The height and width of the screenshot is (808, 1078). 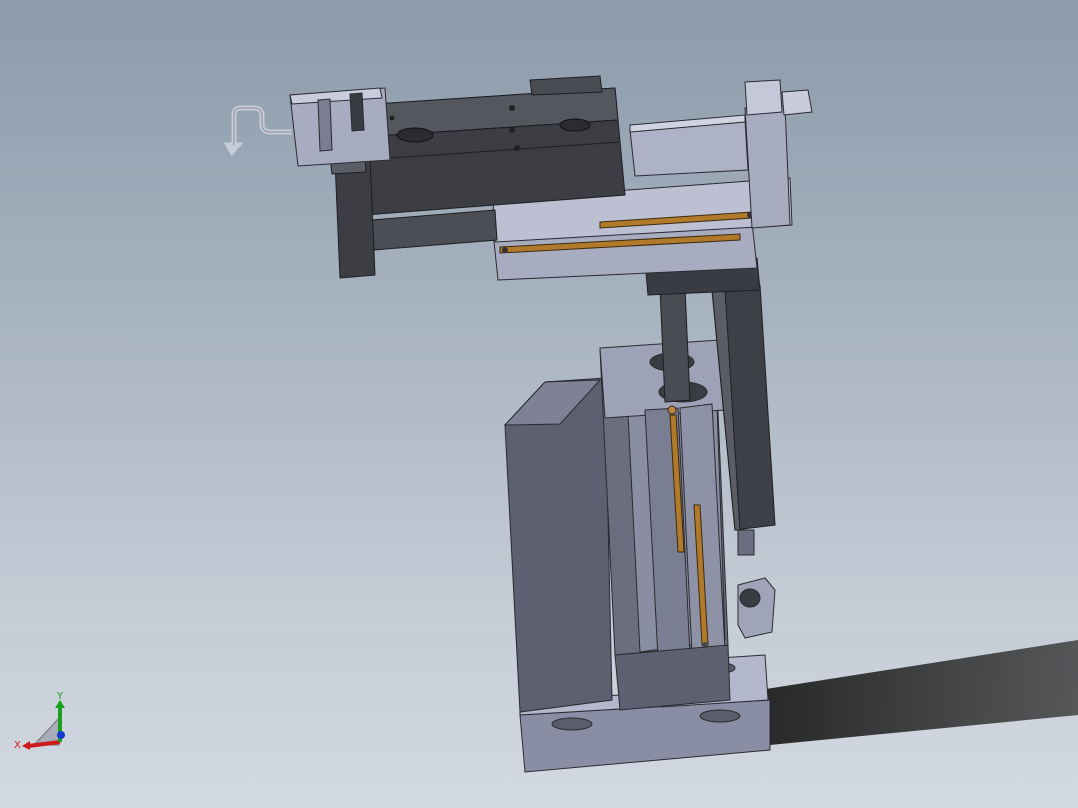 What do you see at coordinates (39, 721) in the screenshot?
I see `coordinate-triad: X Y` at bounding box center [39, 721].